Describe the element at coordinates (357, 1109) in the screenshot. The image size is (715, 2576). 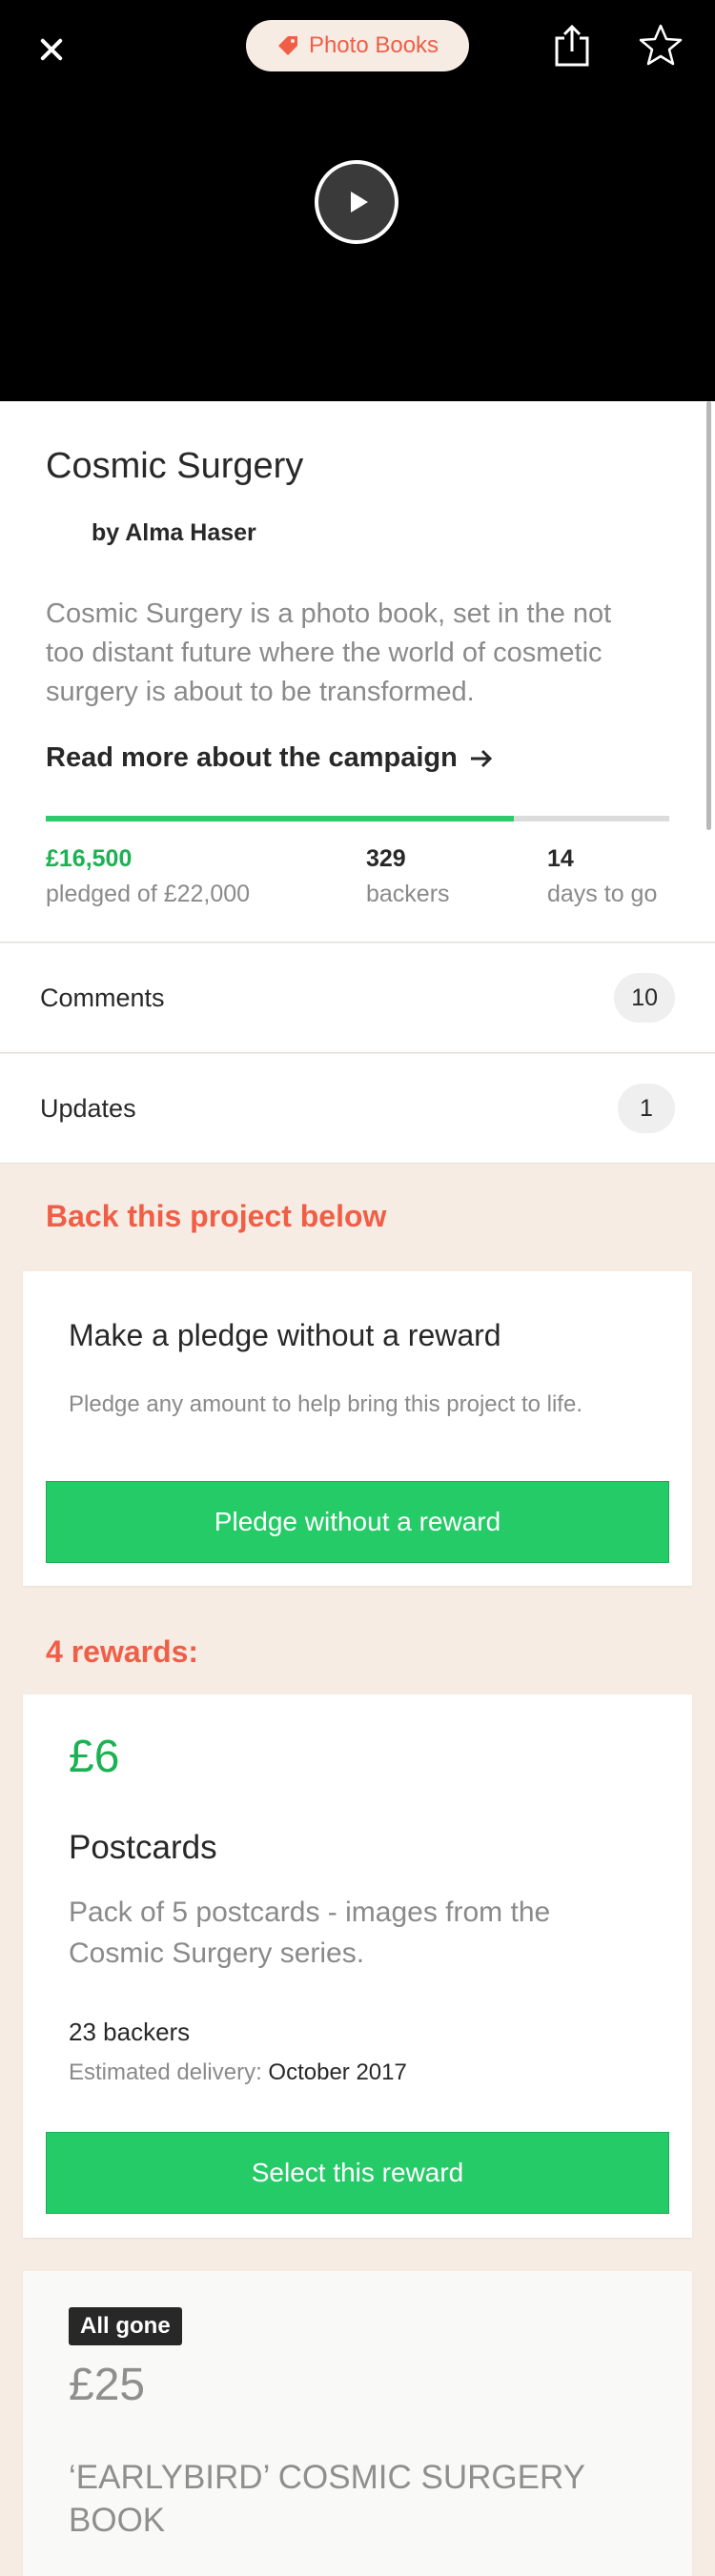
I see `updates-row: Updates 1` at that location.